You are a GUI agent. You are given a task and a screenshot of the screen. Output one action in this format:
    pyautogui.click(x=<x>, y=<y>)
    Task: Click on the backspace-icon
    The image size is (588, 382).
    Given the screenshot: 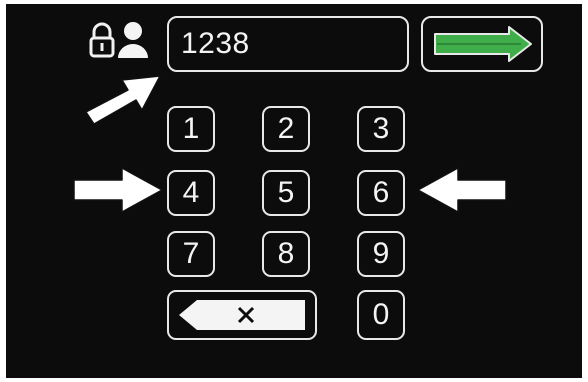 What is the action you would take?
    pyautogui.click(x=242, y=315)
    